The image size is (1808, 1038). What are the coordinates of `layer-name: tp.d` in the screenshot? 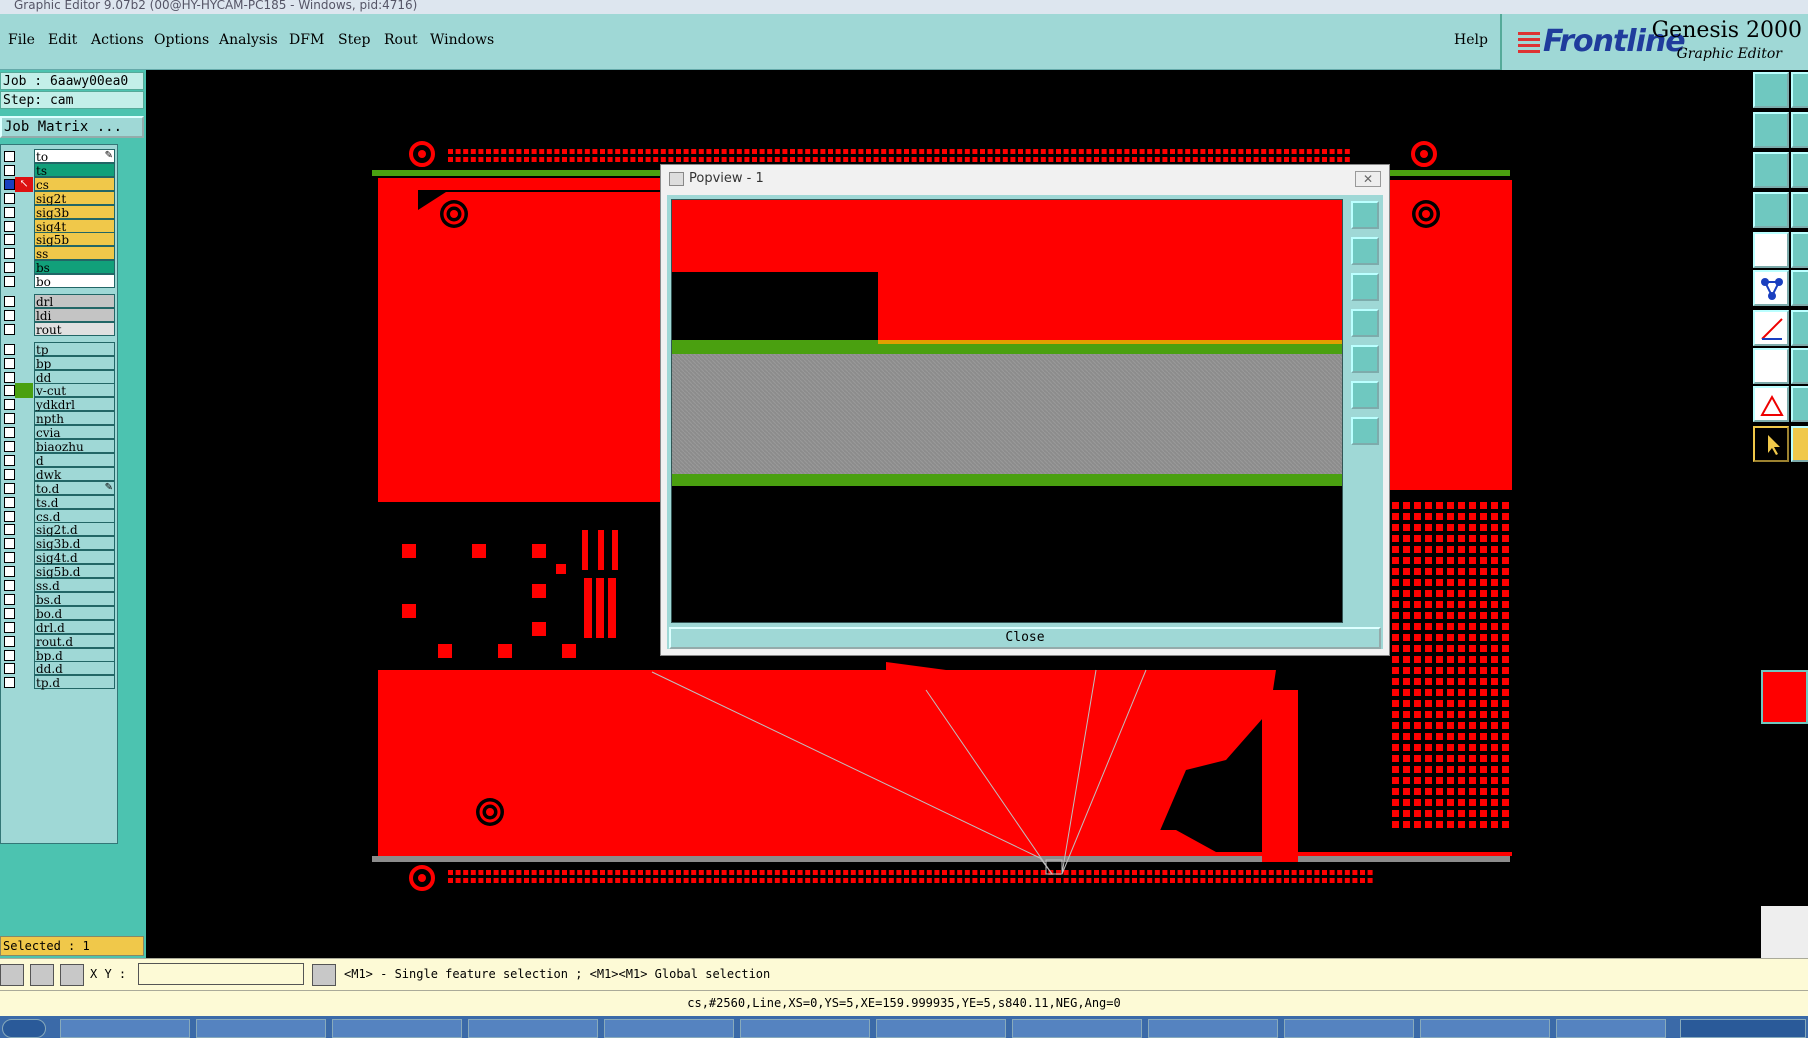 It's located at (74, 682).